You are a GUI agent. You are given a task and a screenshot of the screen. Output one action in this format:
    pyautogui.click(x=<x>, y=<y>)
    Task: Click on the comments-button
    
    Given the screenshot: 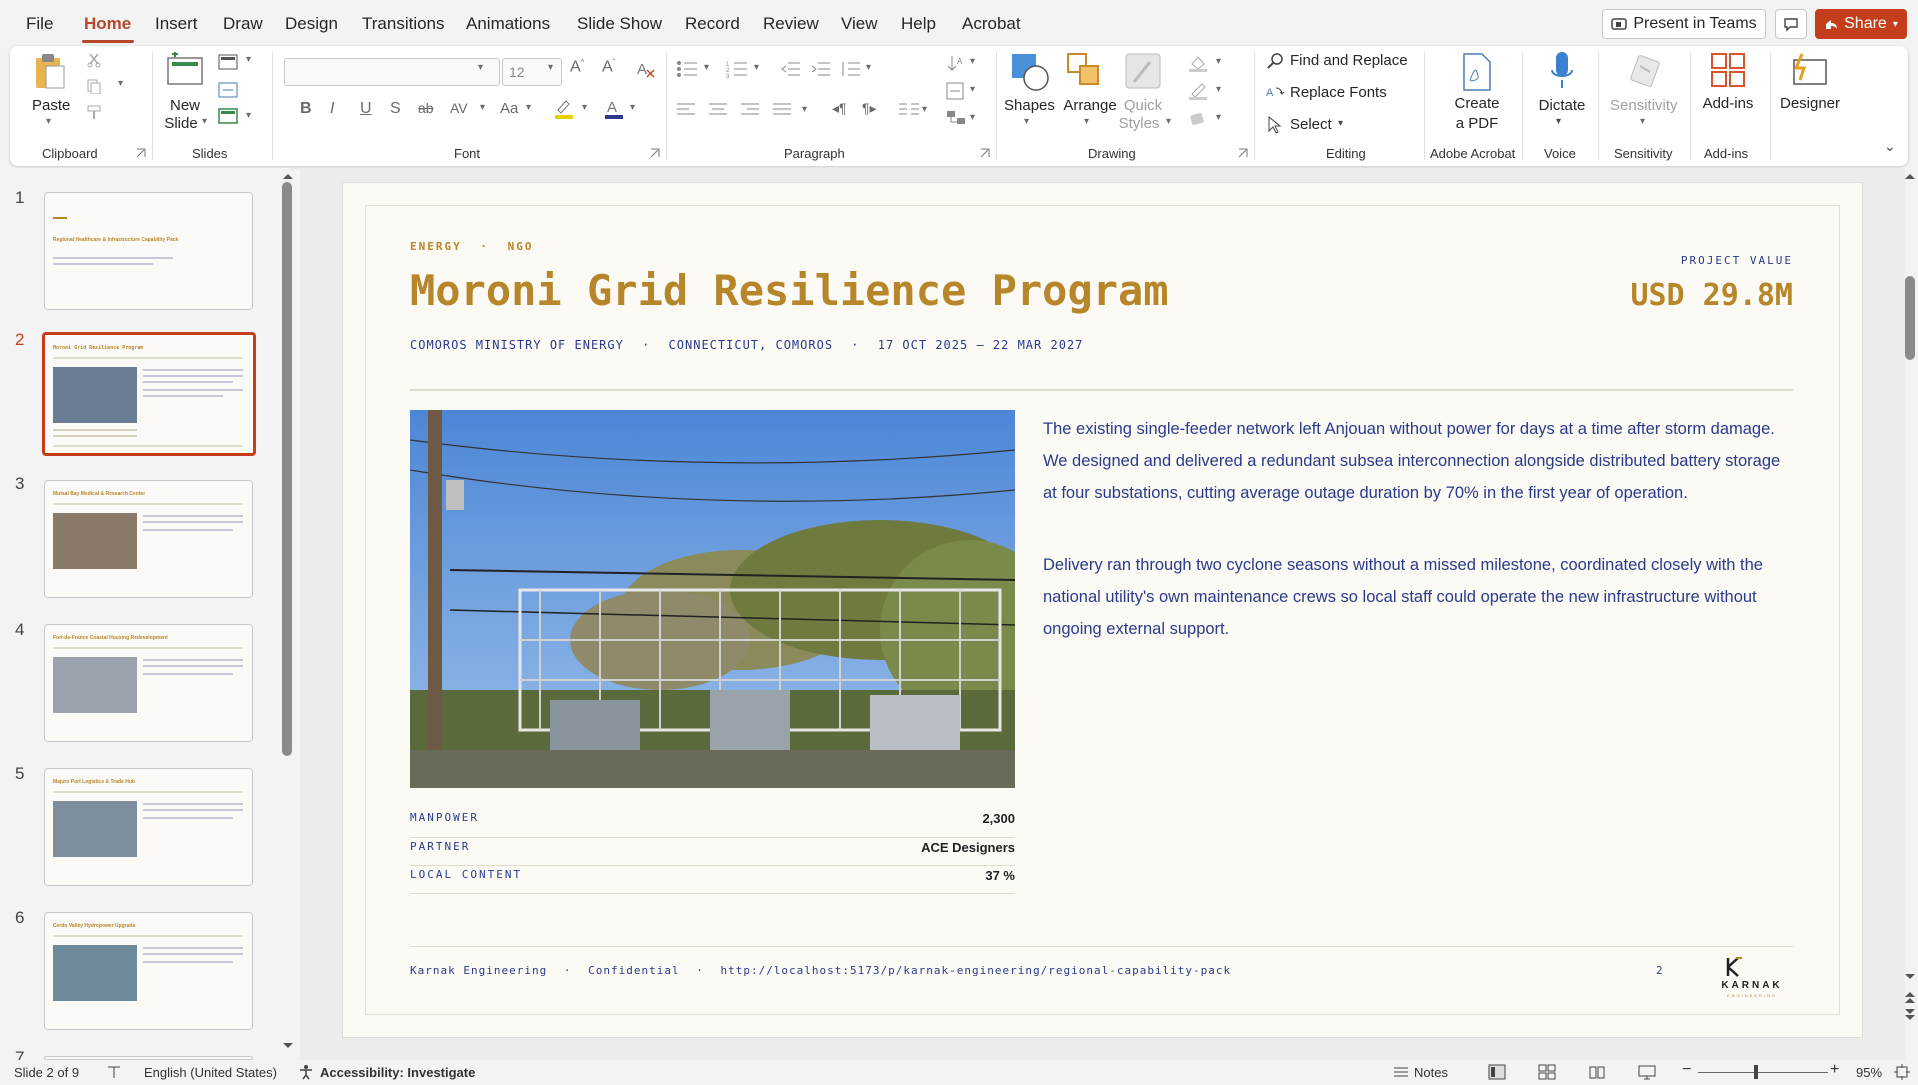 What is the action you would take?
    pyautogui.click(x=1791, y=24)
    